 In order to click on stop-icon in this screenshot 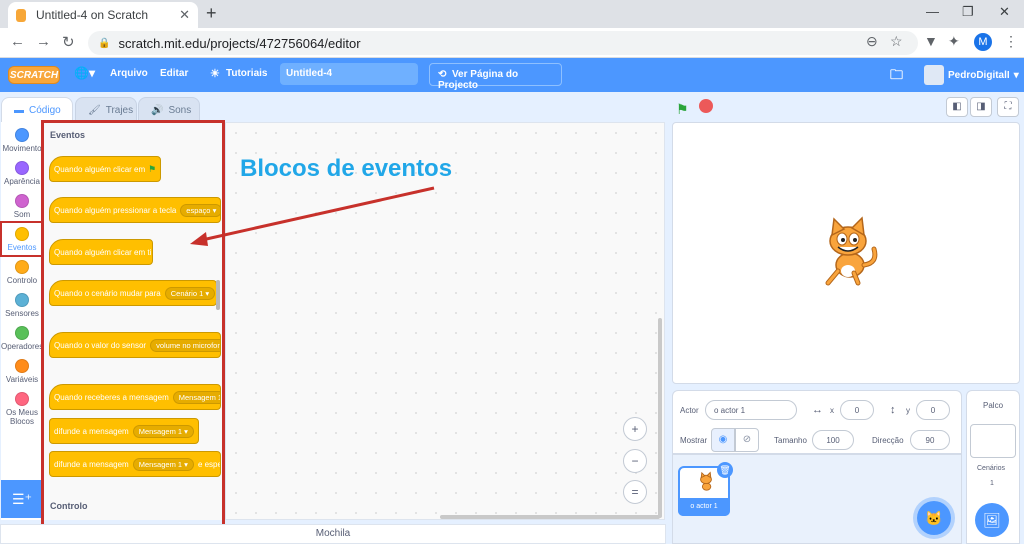, I will do `click(706, 106)`.